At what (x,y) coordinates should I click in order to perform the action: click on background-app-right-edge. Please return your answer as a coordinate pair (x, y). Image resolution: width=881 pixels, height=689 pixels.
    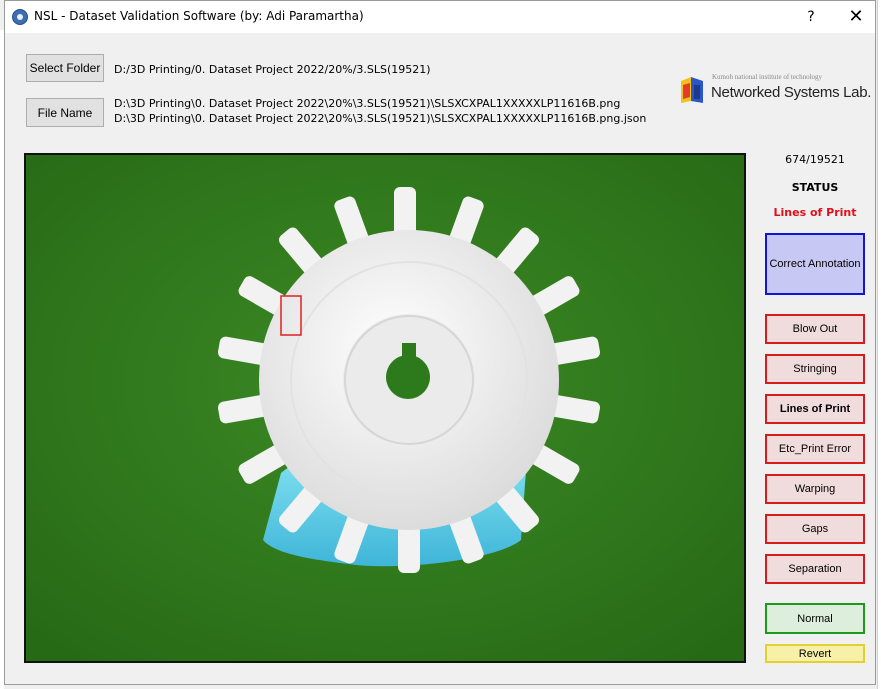
    Looking at the image, I should click on (879, 344).